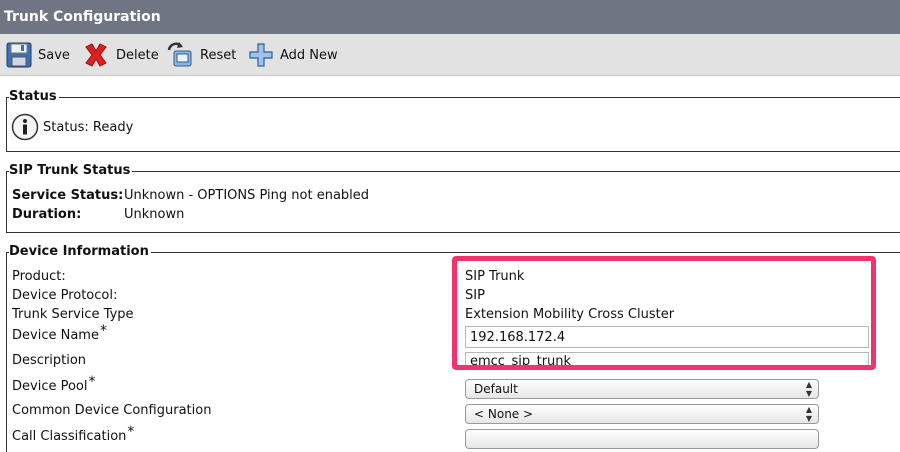  I want to click on save-button: Save, so click(38, 55).